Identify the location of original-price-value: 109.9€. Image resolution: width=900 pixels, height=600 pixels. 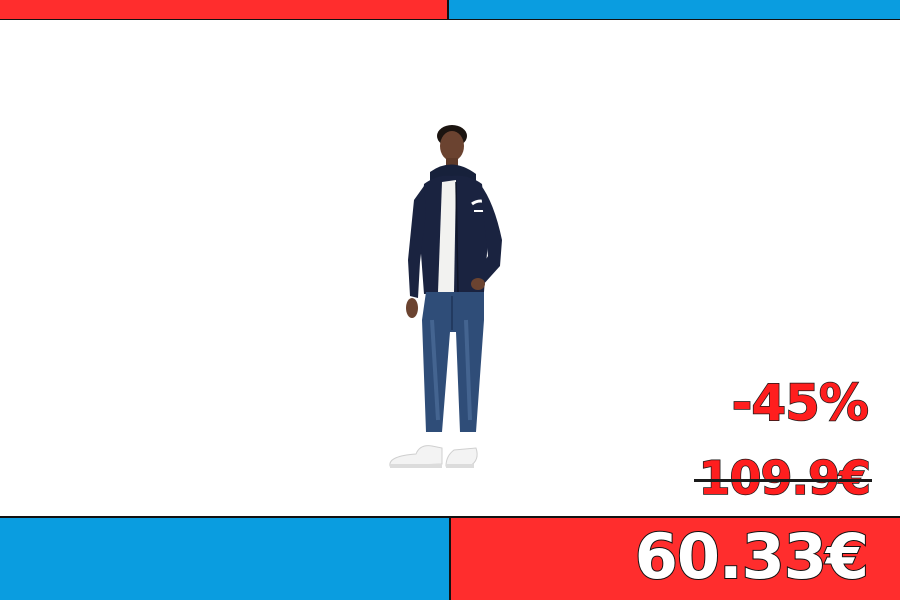
(785, 478).